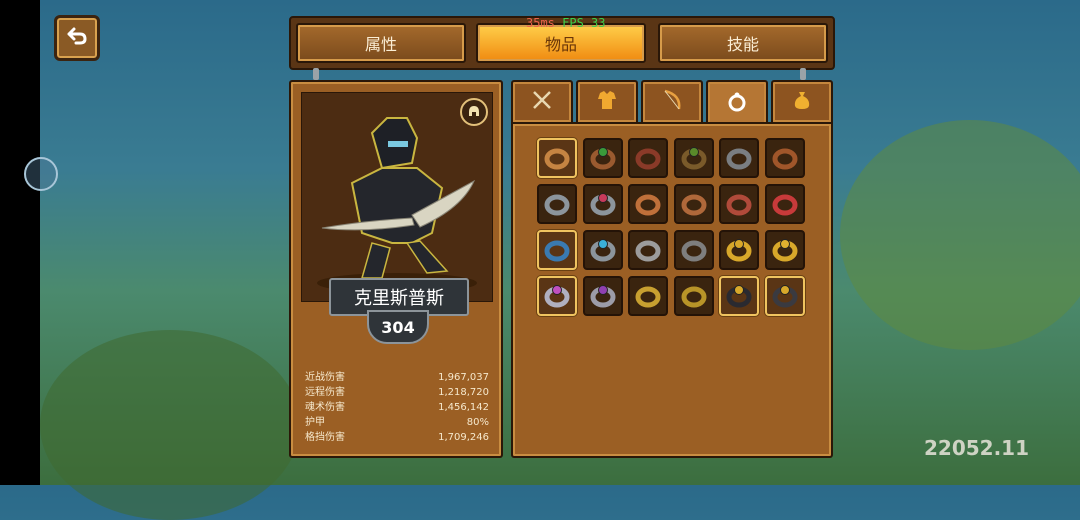  What do you see at coordinates (477, 422) in the screenshot?
I see `stat-value: 80%` at bounding box center [477, 422].